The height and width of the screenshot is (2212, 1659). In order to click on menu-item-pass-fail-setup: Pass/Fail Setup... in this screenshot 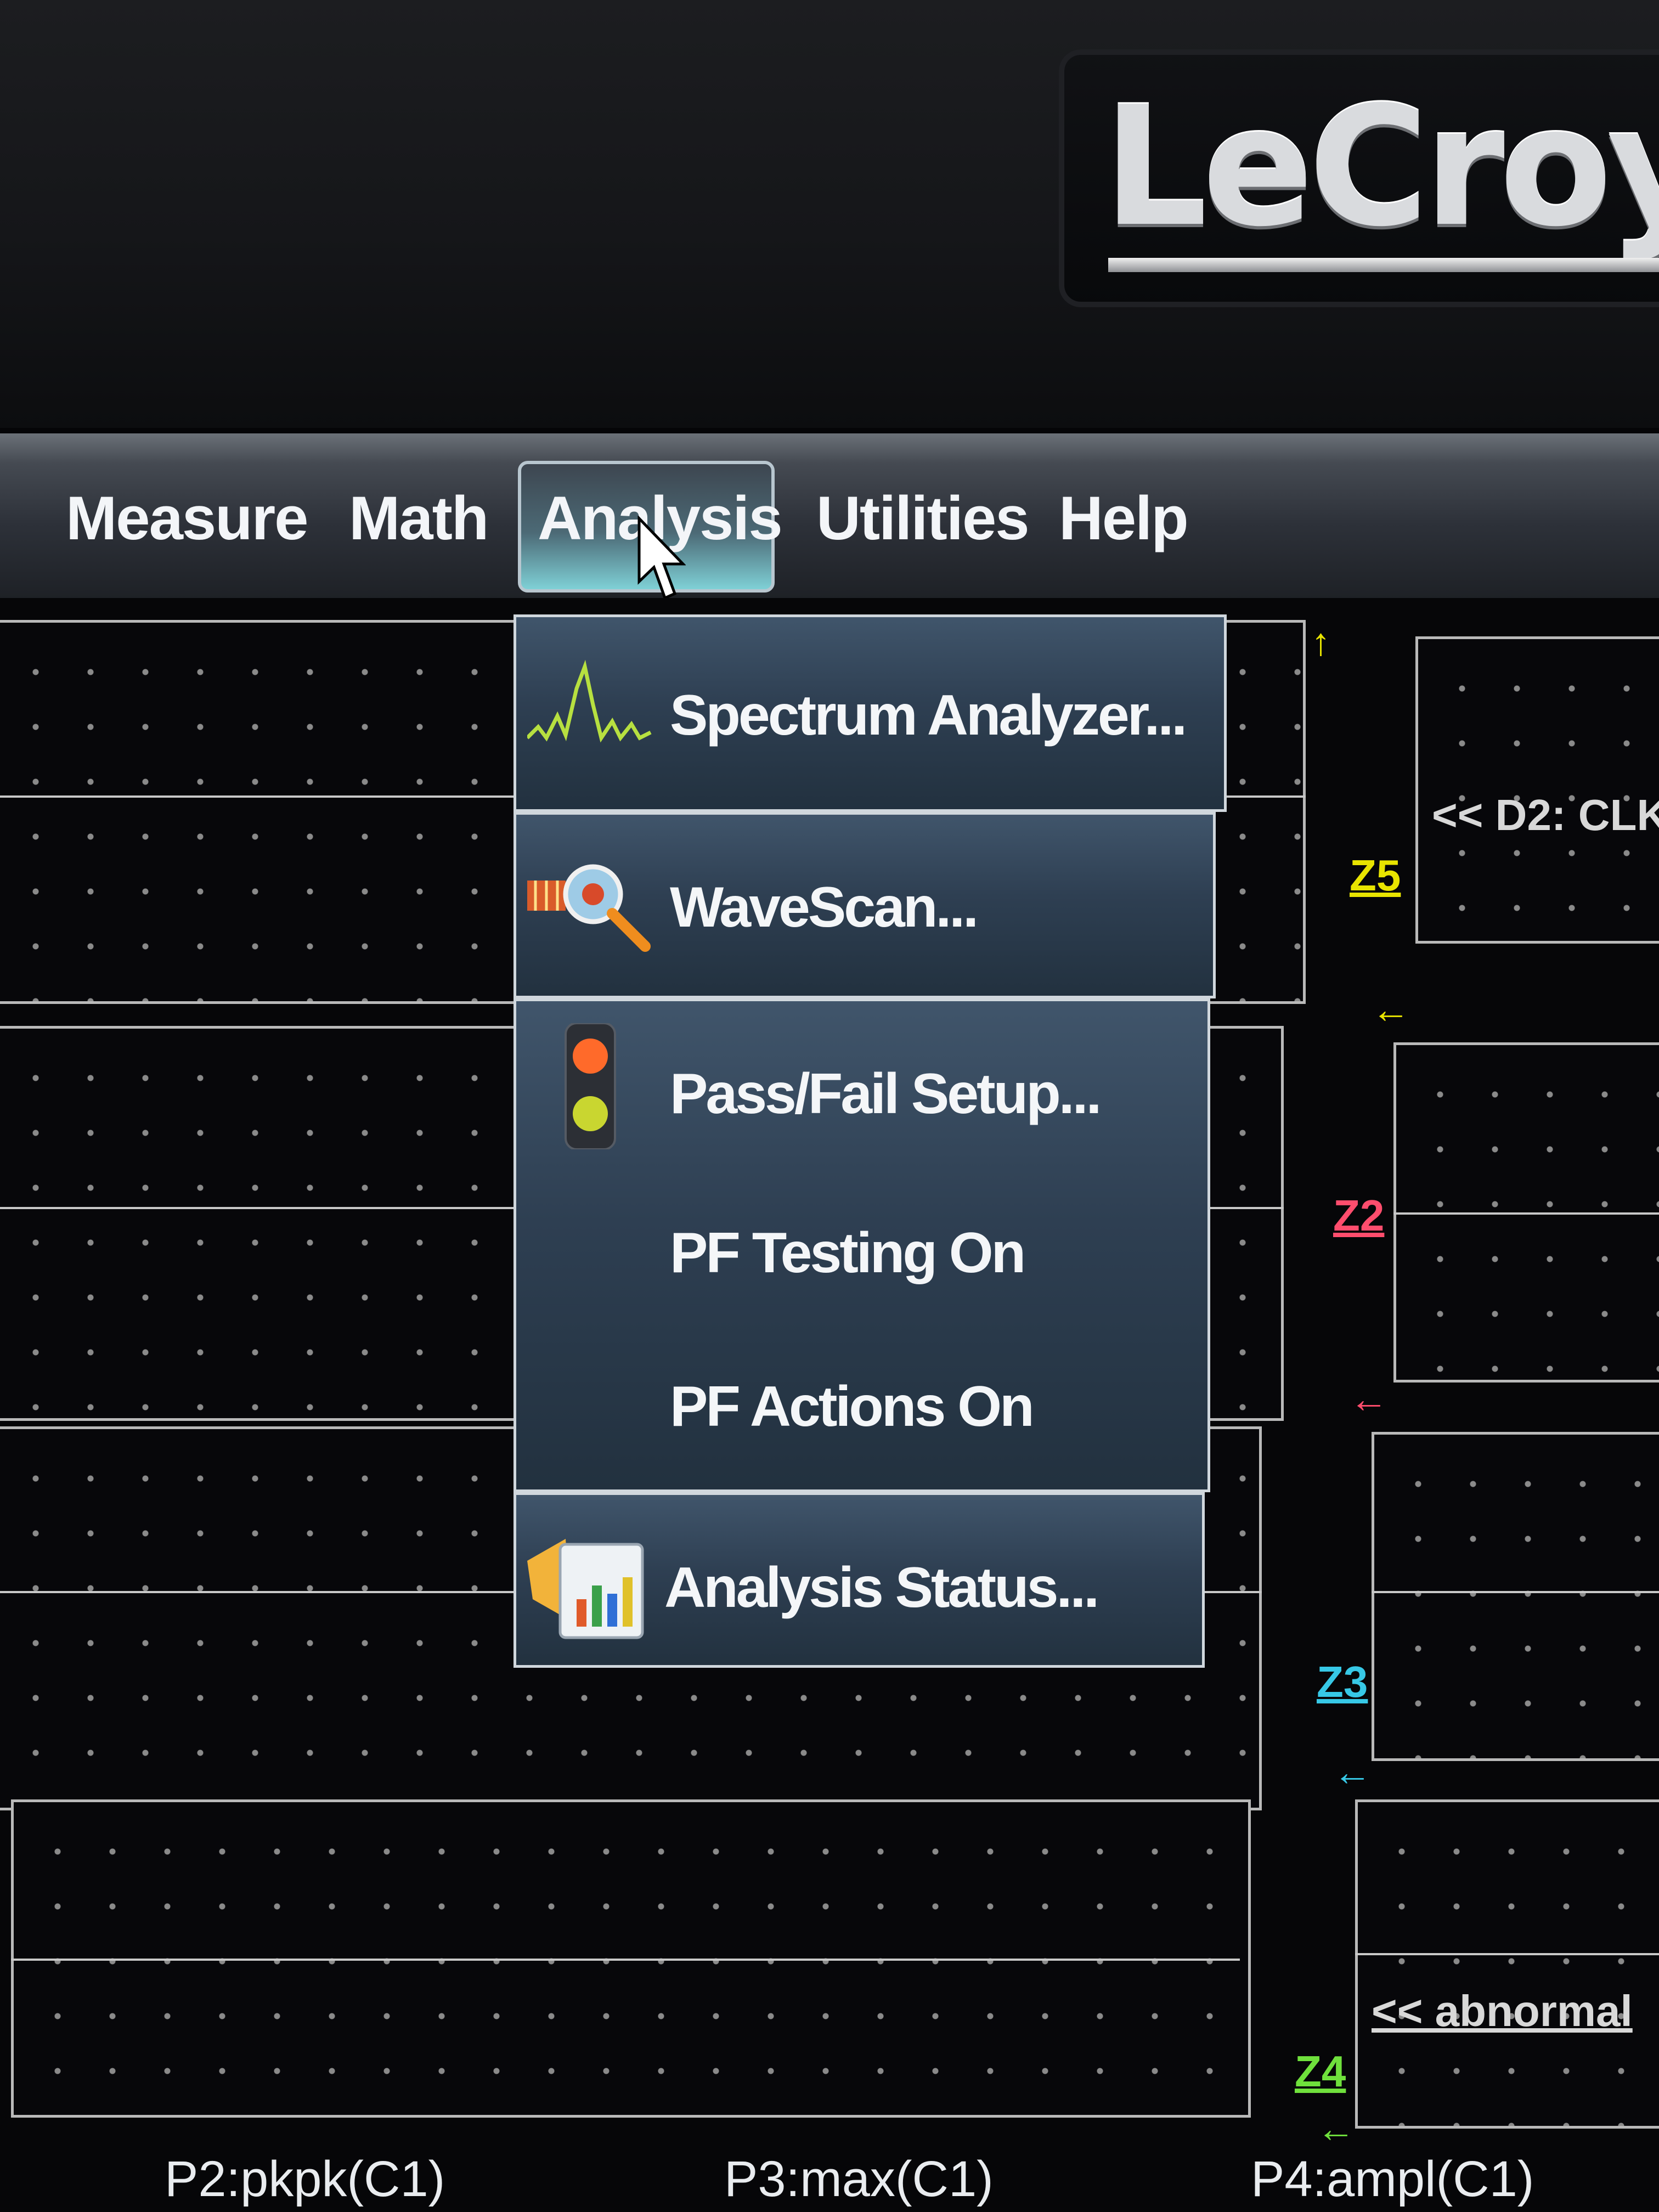, I will do `click(886, 1094)`.